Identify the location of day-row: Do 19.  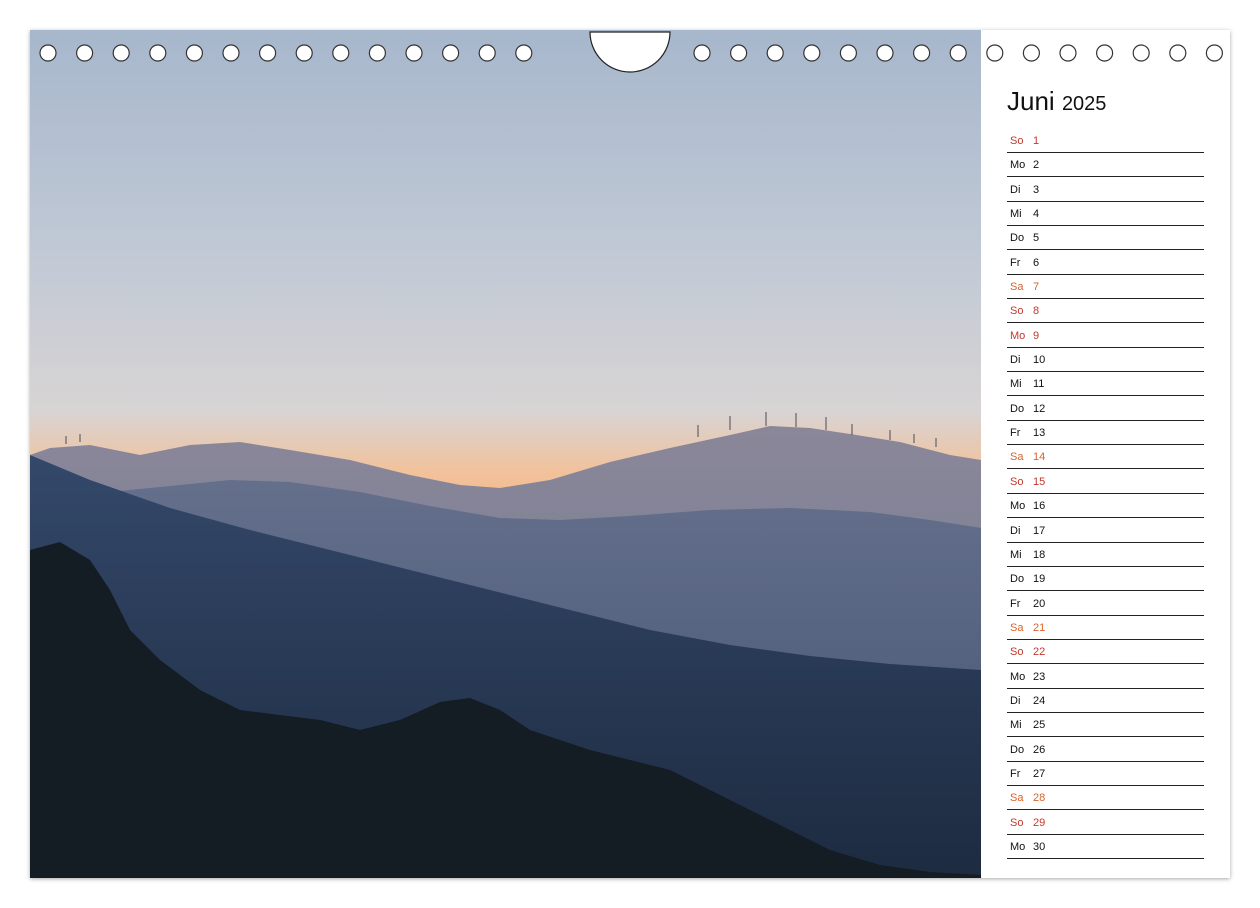
(1105, 580).